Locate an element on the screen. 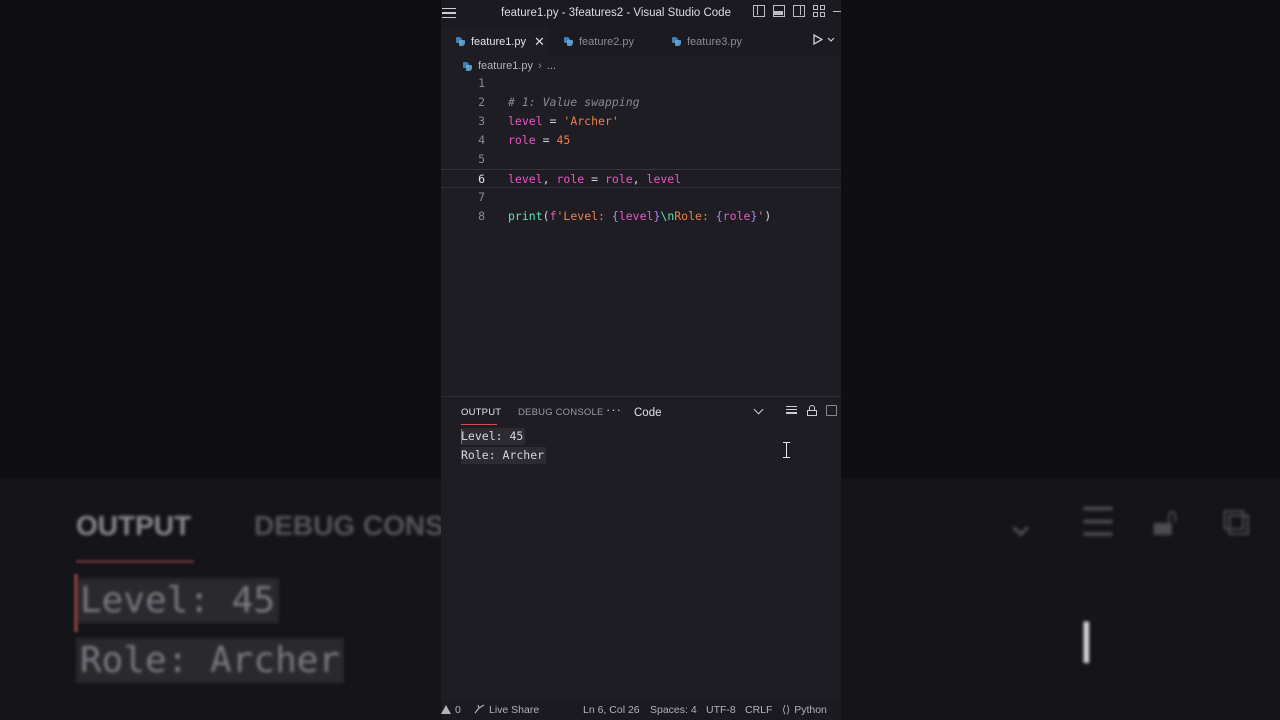 Image resolution: width=1280 pixels, height=720 pixels. code-line: 4 role = 45 is located at coordinates (641, 140).